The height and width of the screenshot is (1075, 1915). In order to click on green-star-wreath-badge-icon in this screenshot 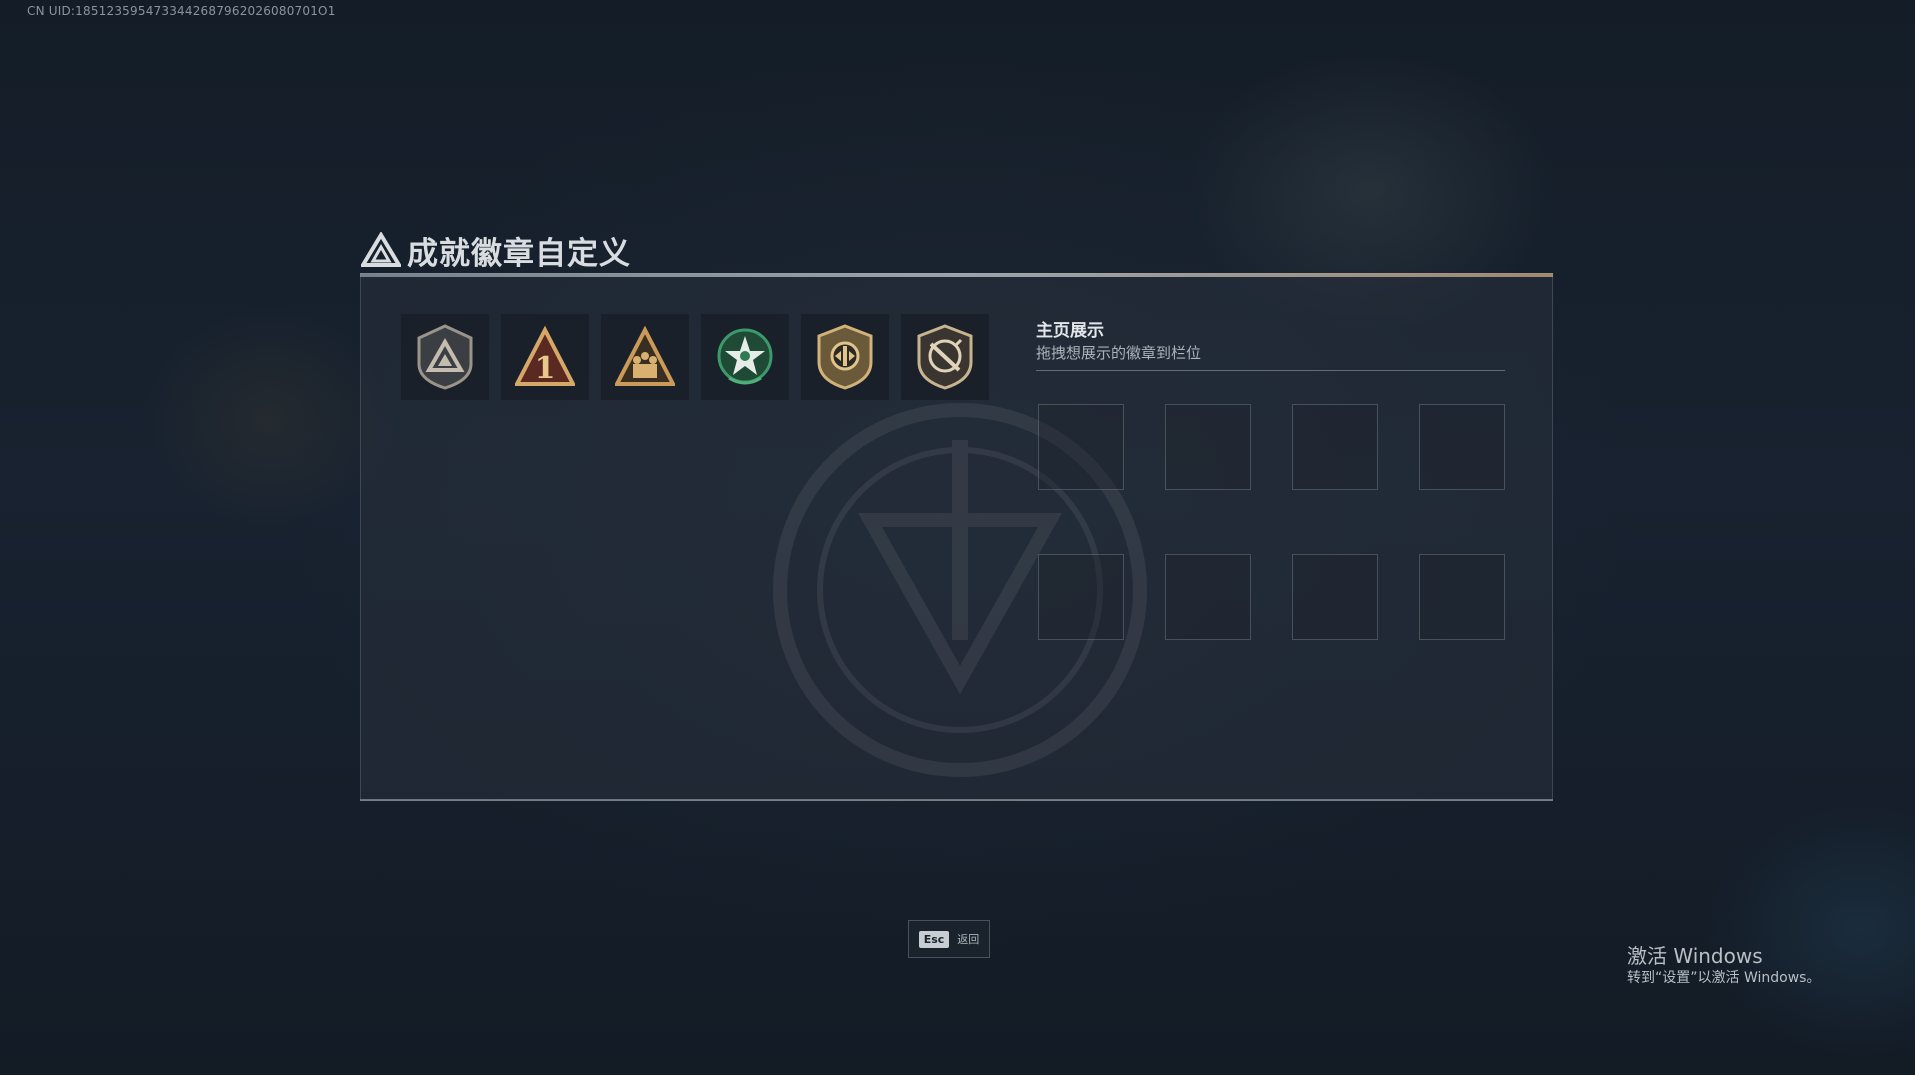, I will do `click(745, 356)`.